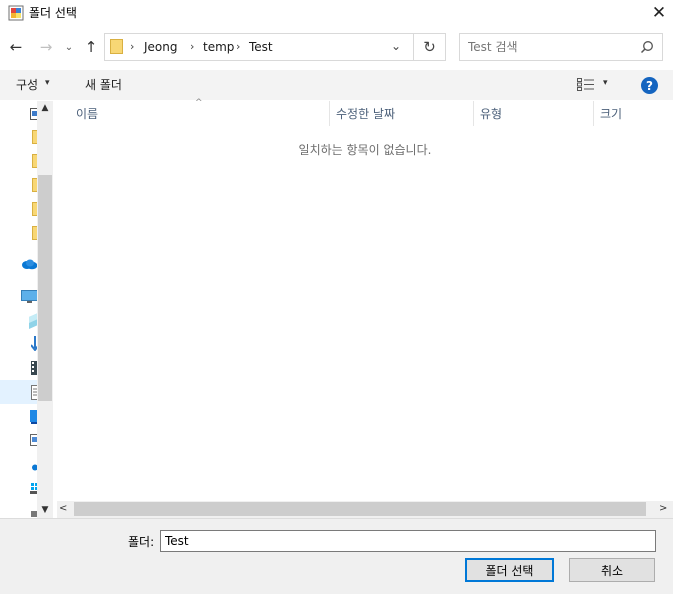 The height and width of the screenshot is (594, 673). Describe the element at coordinates (53, 13) in the screenshot. I see `window-title: 폴더 선택` at that location.